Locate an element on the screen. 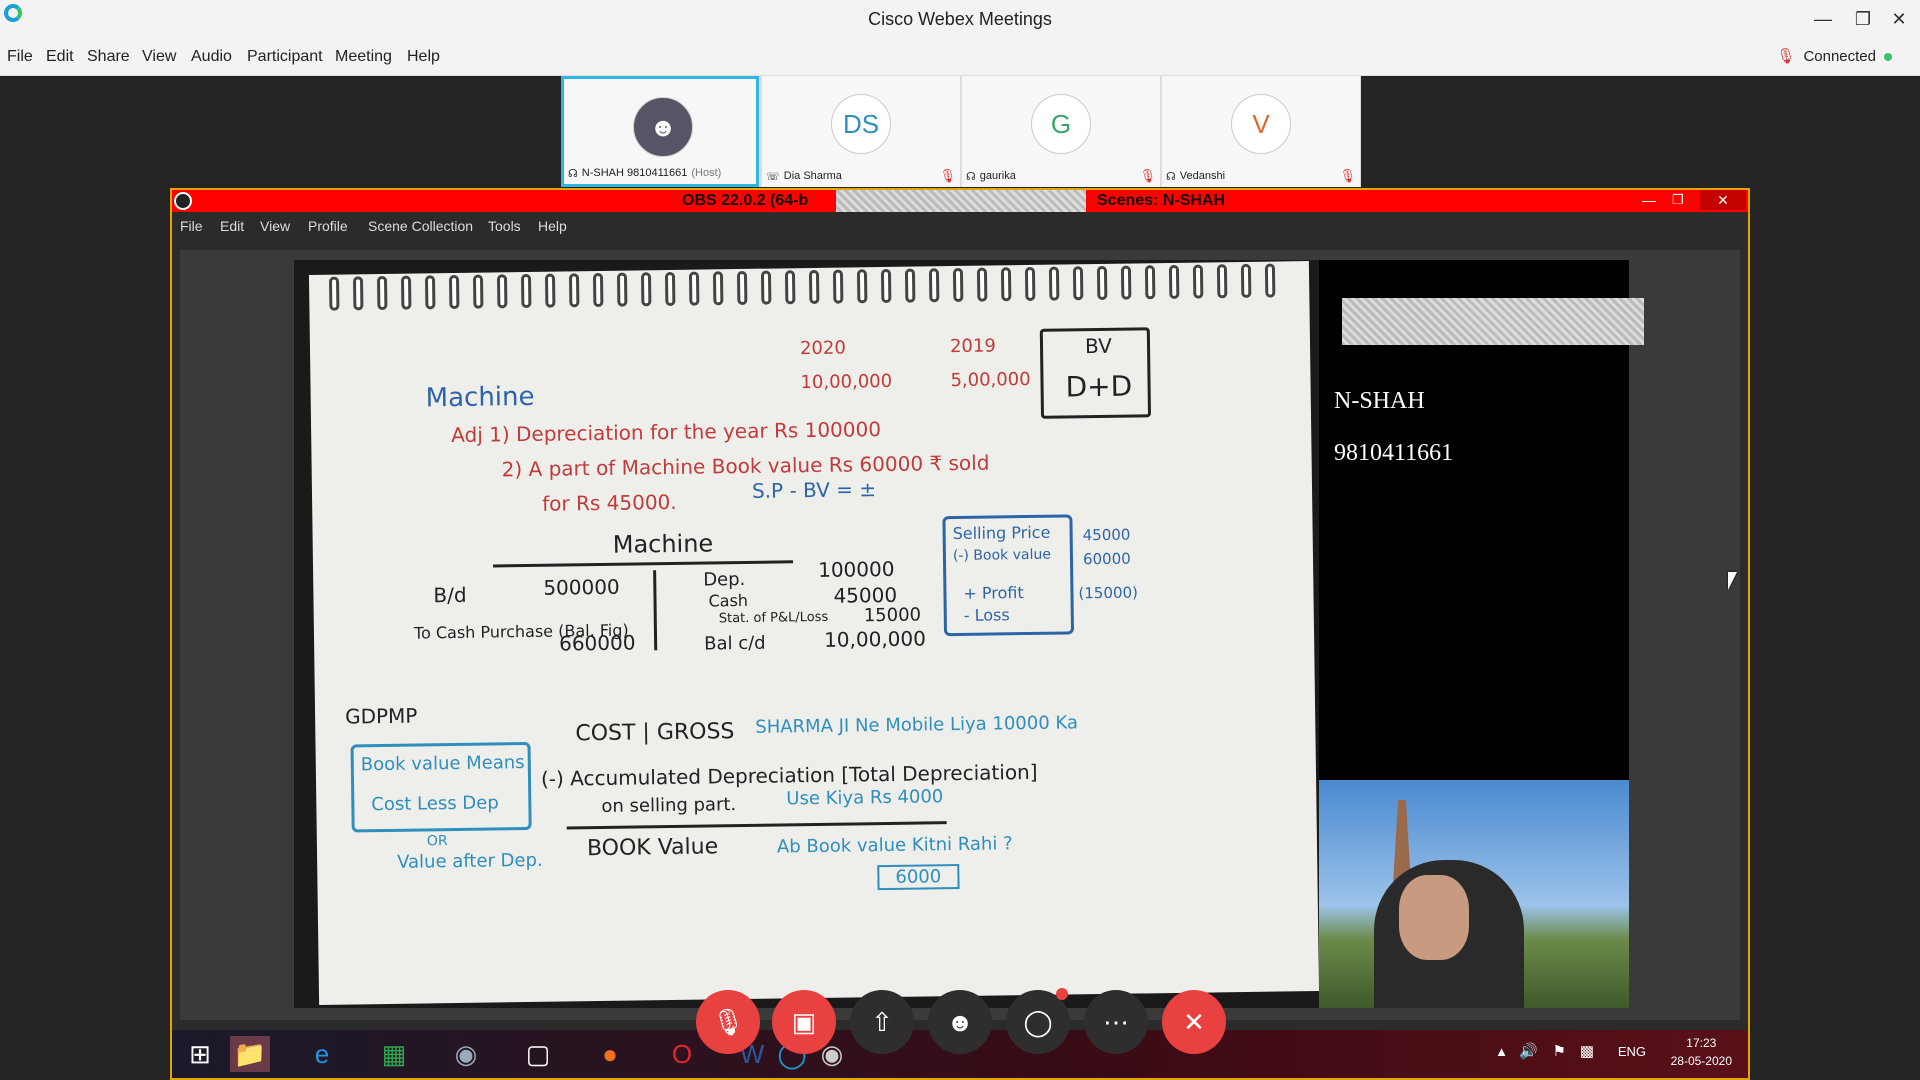 The height and width of the screenshot is (1080, 1920). obs-close-button: ✕ is located at coordinates (1723, 200).